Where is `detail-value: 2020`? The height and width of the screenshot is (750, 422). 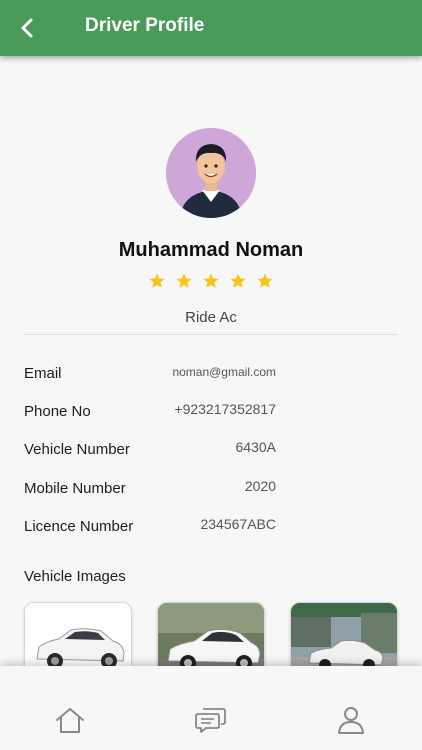
detail-value: 2020 is located at coordinates (260, 486).